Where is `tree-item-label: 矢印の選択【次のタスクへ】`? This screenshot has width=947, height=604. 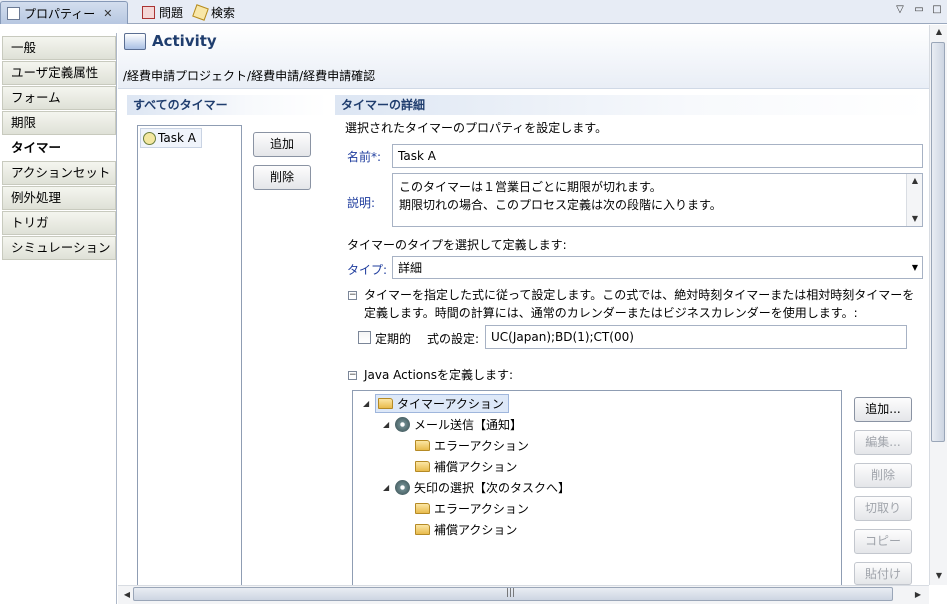
tree-item-label: 矢印の選択【次のタスクへ】 is located at coordinates (492, 487).